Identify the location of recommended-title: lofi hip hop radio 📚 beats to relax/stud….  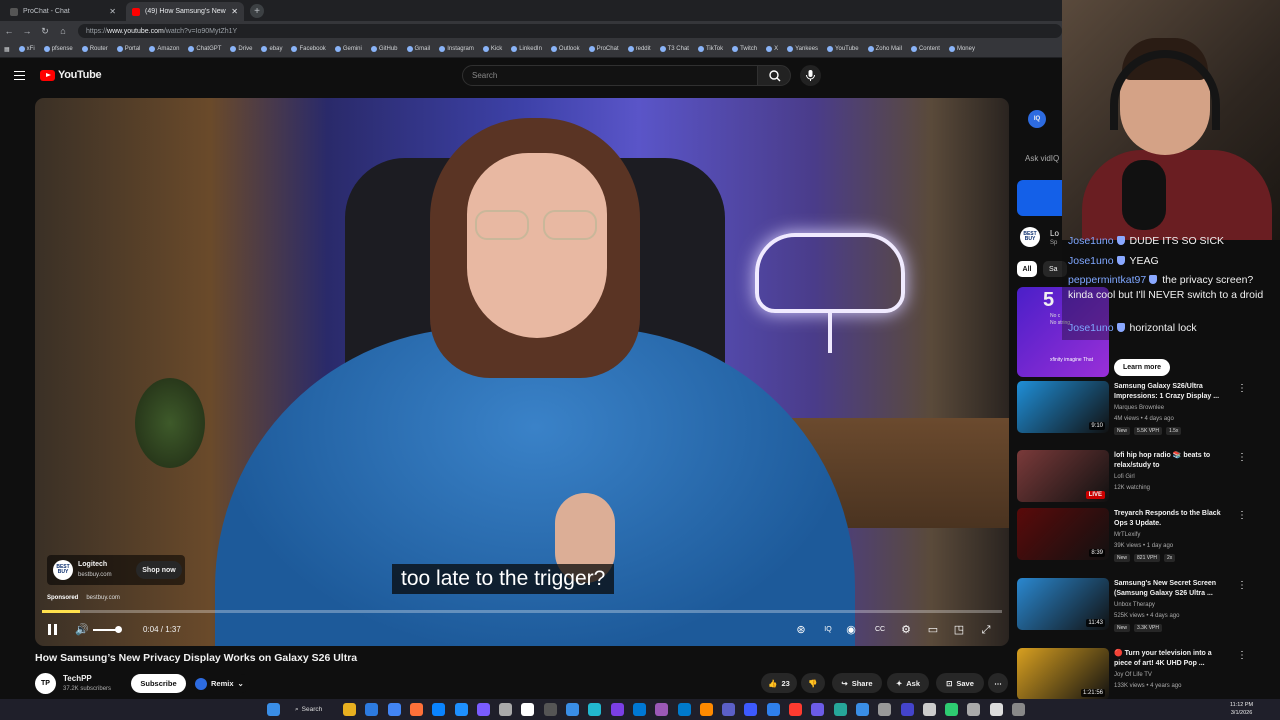
(1171, 461).